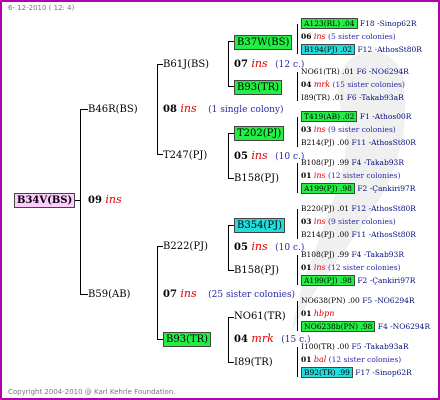  I want to click on l4-g8-note: (12 sister colonies), so click(365, 359).